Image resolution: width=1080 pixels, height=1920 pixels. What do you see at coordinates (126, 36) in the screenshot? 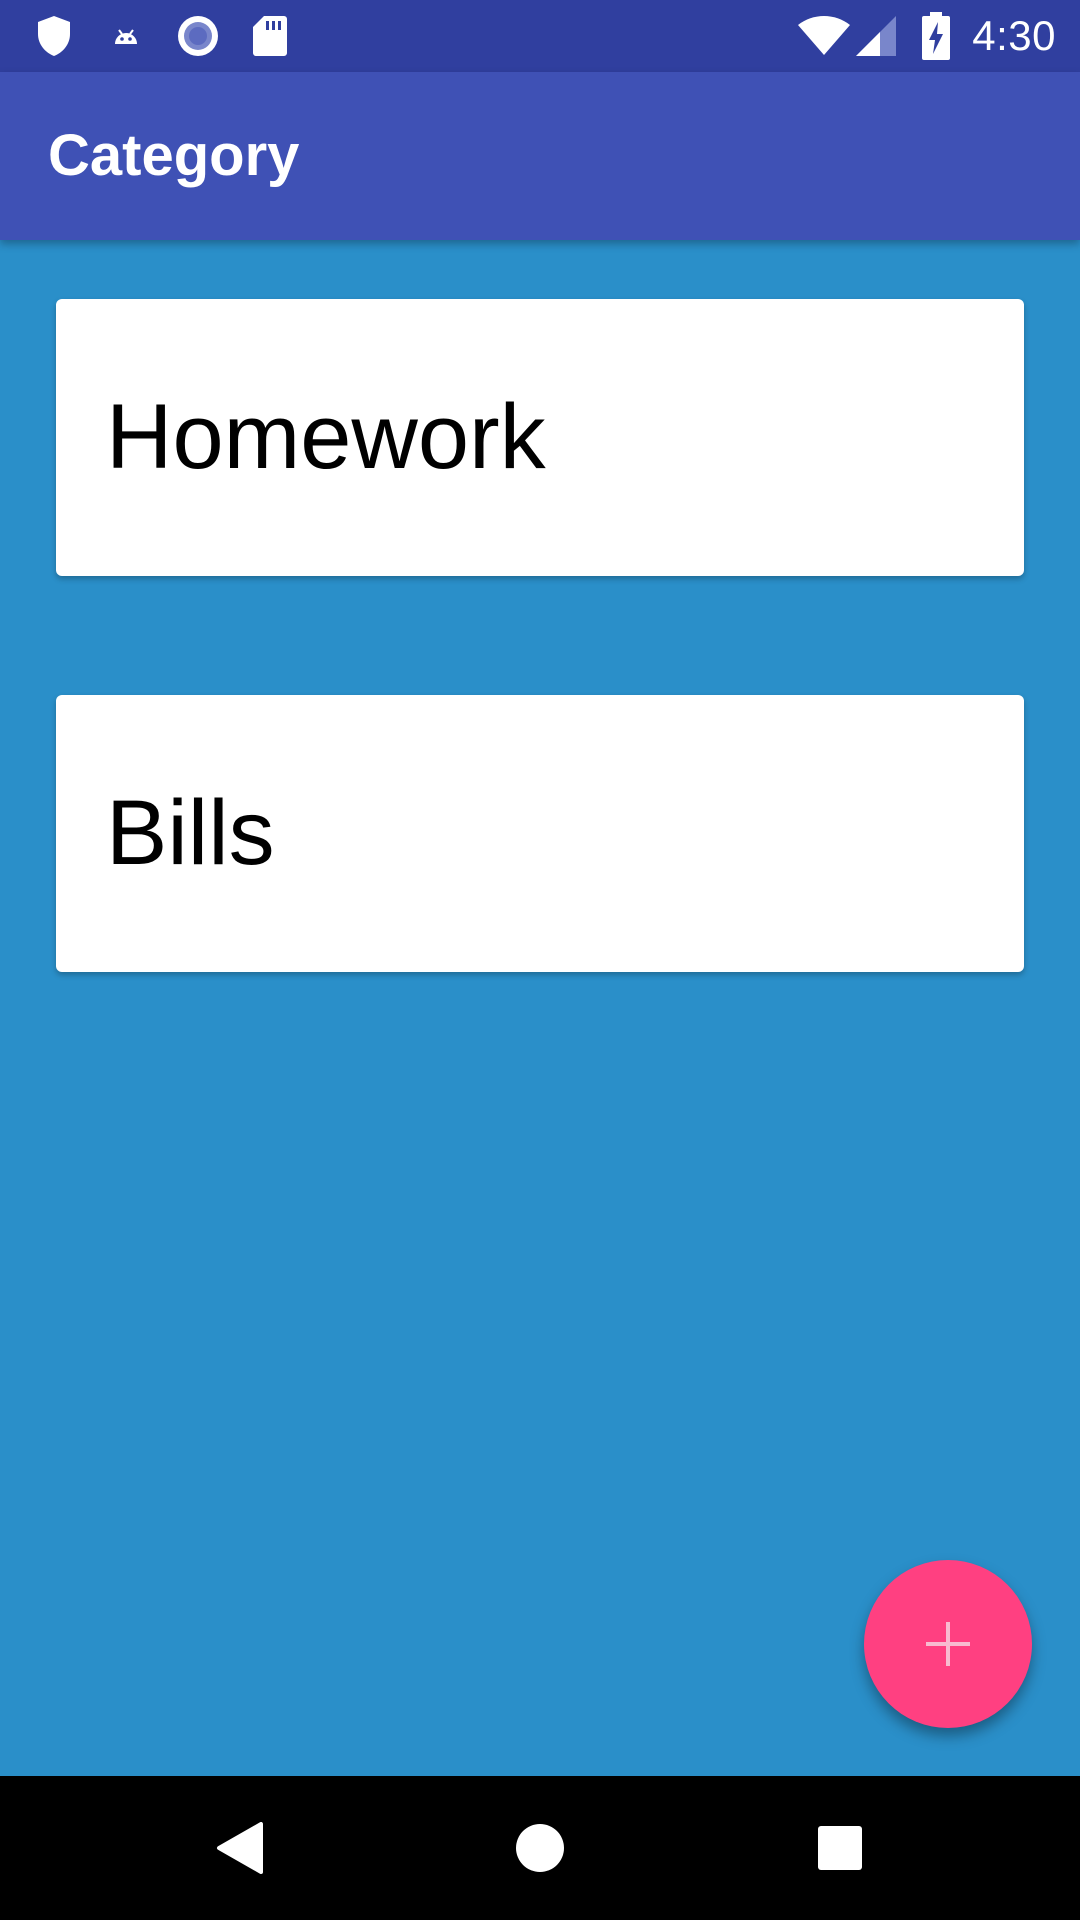
I see `android-debug-icon` at bounding box center [126, 36].